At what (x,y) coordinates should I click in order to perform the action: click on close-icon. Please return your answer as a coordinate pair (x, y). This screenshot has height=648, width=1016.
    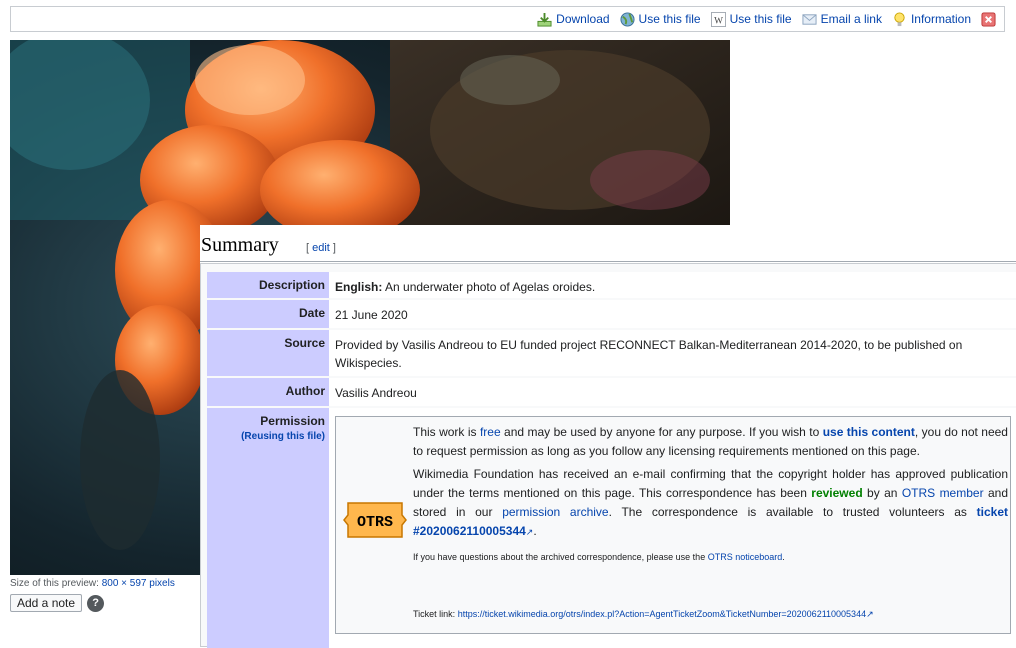
    Looking at the image, I should click on (988, 19).